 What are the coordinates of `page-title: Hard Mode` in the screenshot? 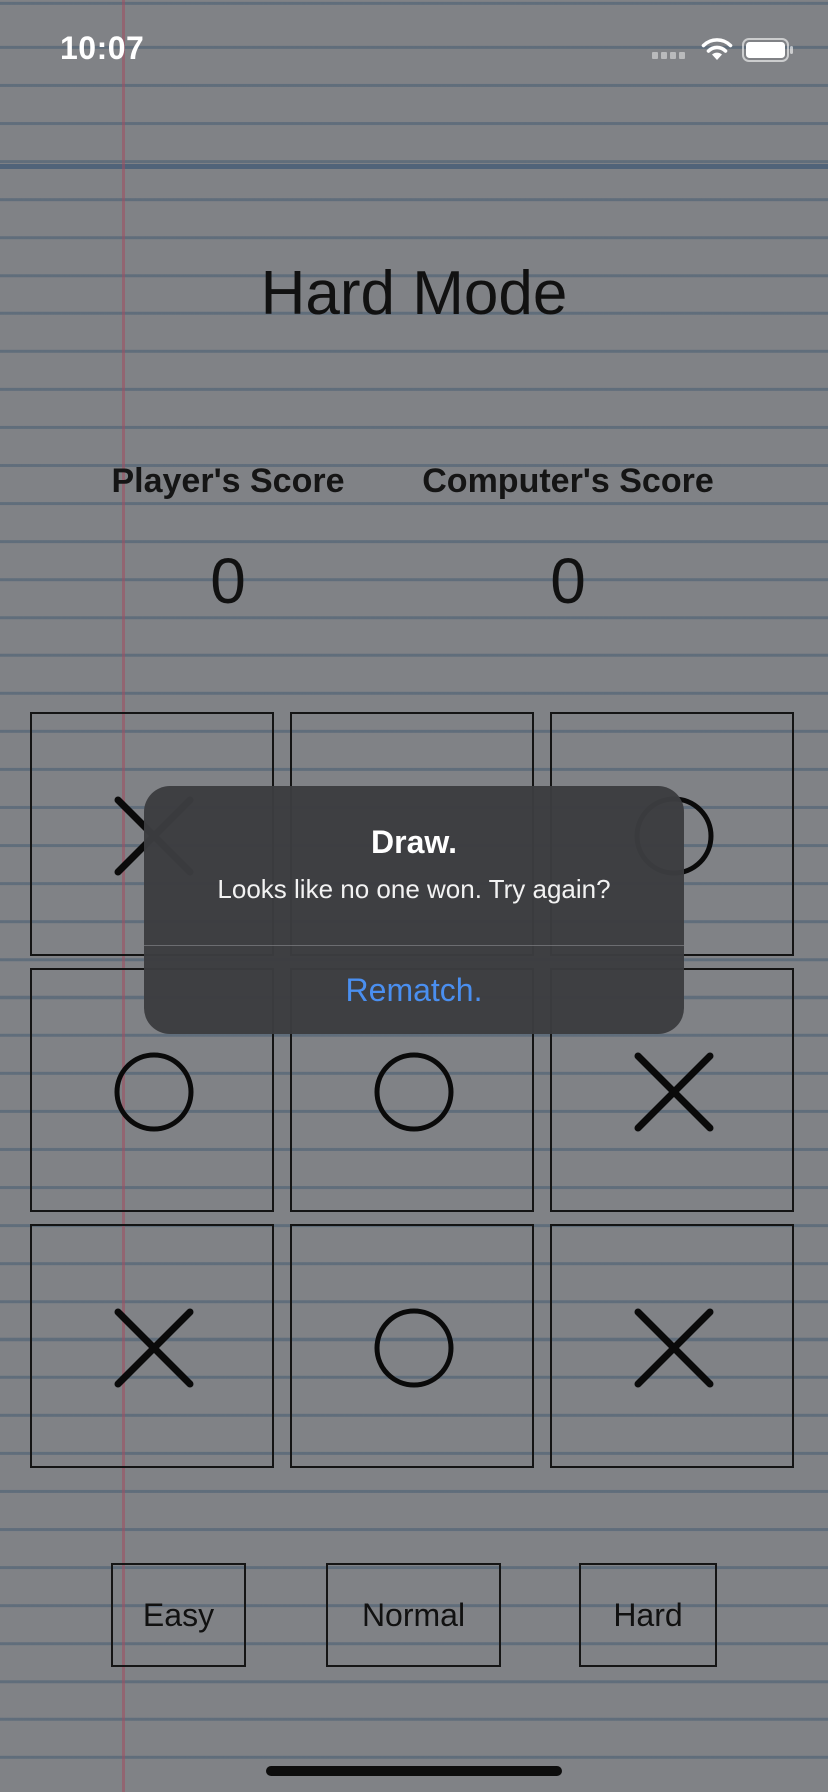 It's located at (414, 293).